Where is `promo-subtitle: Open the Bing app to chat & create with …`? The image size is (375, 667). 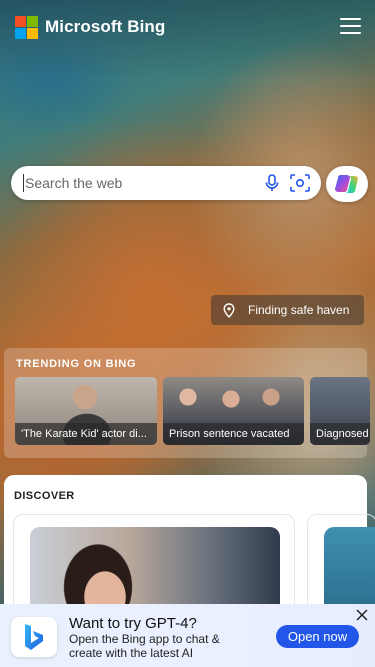 promo-subtitle: Open the Bing app to chat & create with … is located at coordinates (144, 646).